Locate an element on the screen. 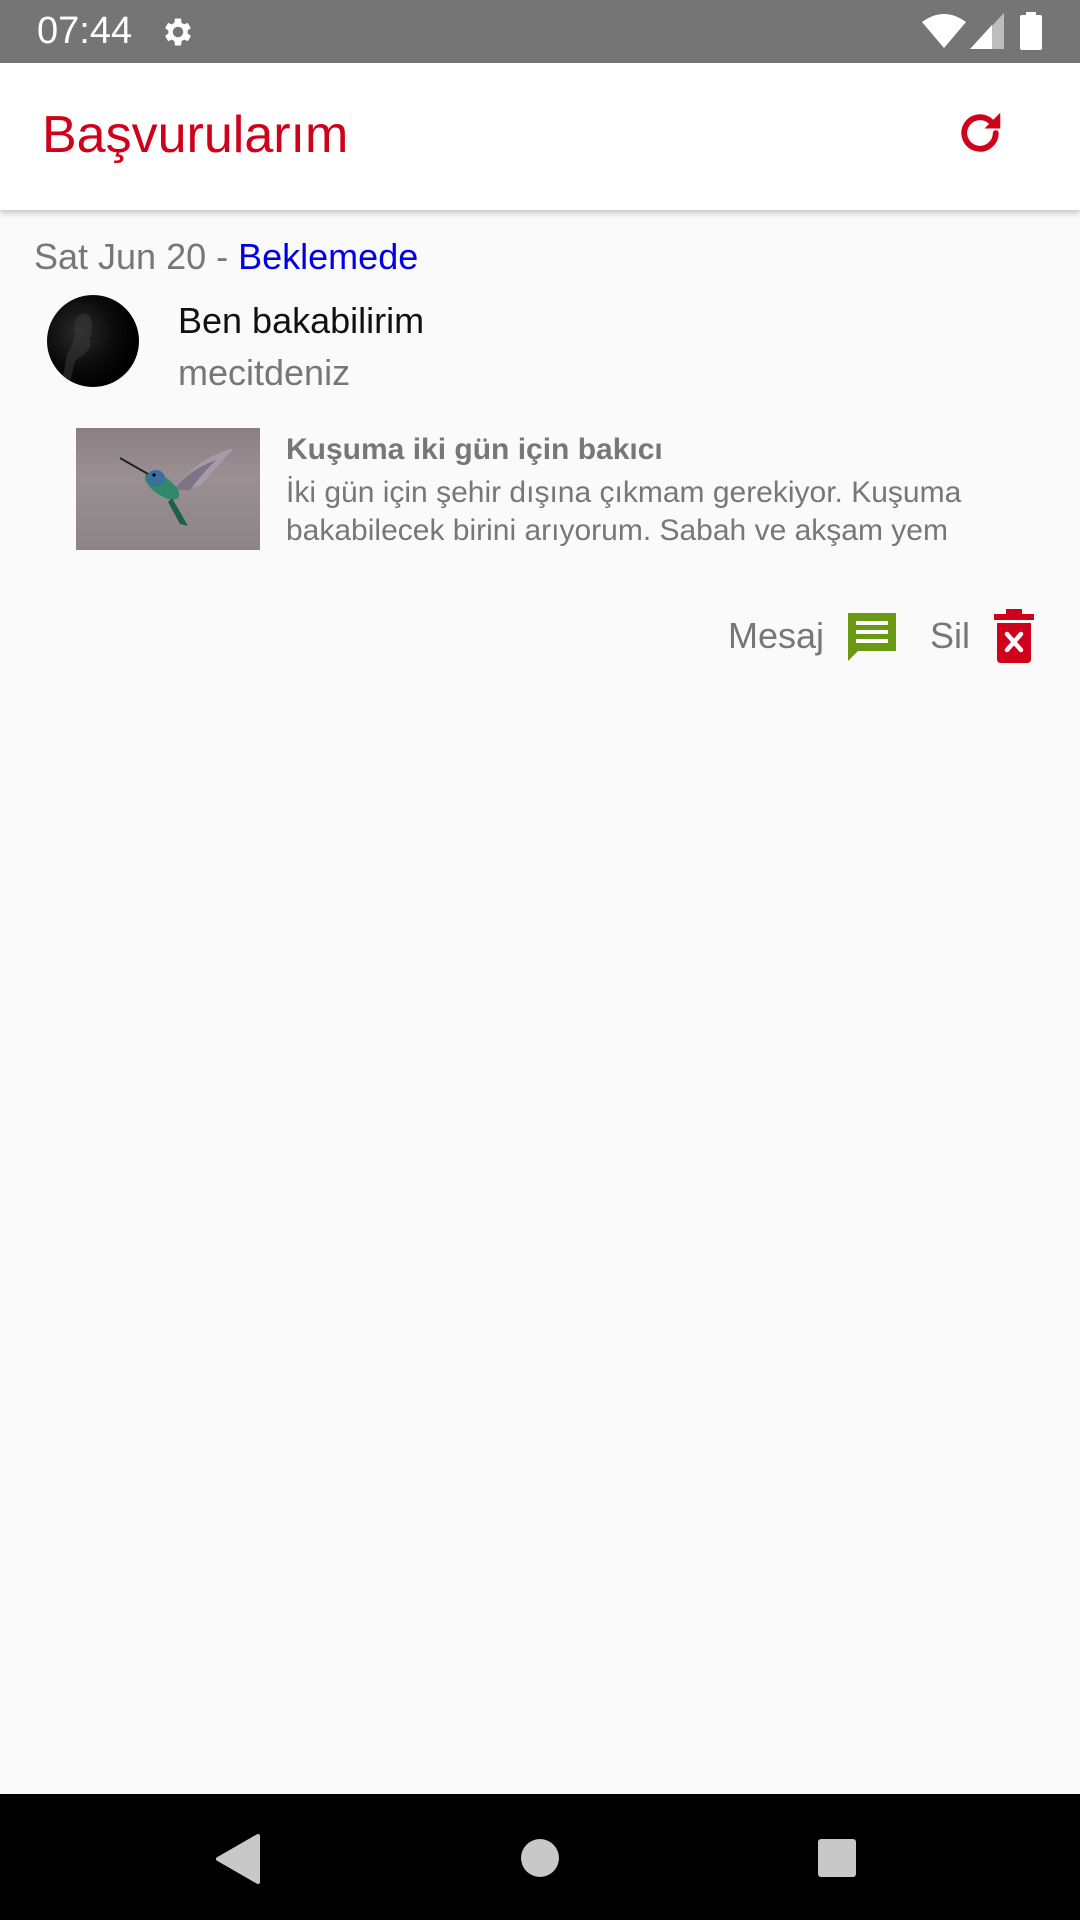  status-badge: Beklemede is located at coordinates (328, 256).